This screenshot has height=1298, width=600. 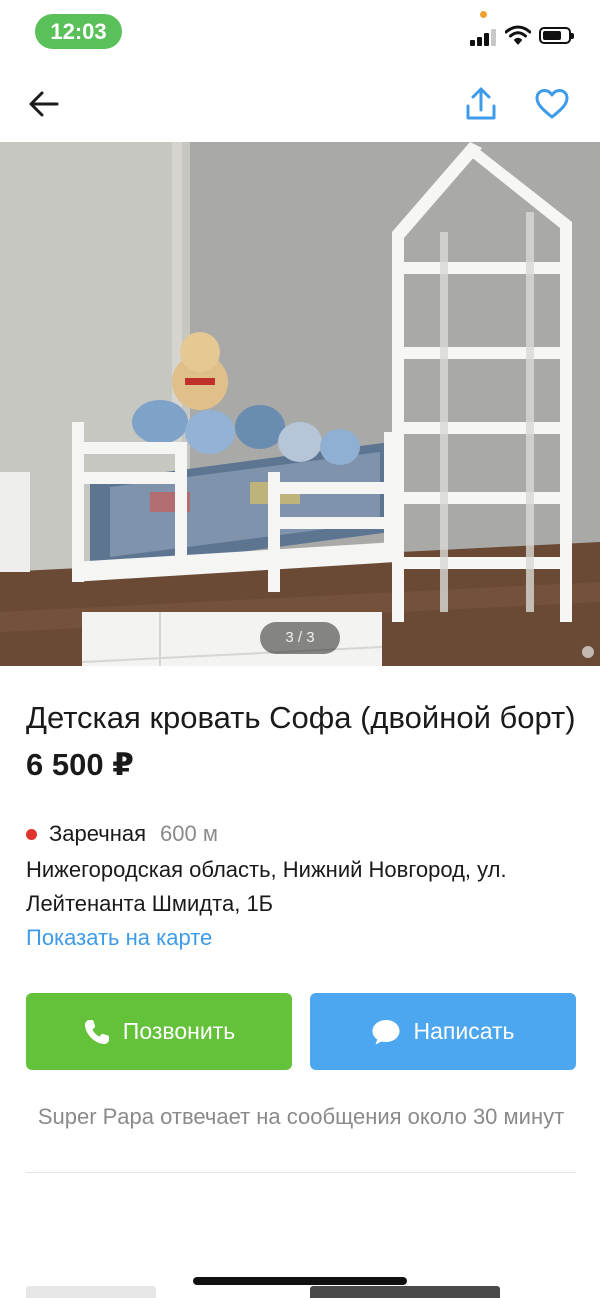 What do you see at coordinates (552, 35) in the screenshot?
I see `battery-level-fill` at bounding box center [552, 35].